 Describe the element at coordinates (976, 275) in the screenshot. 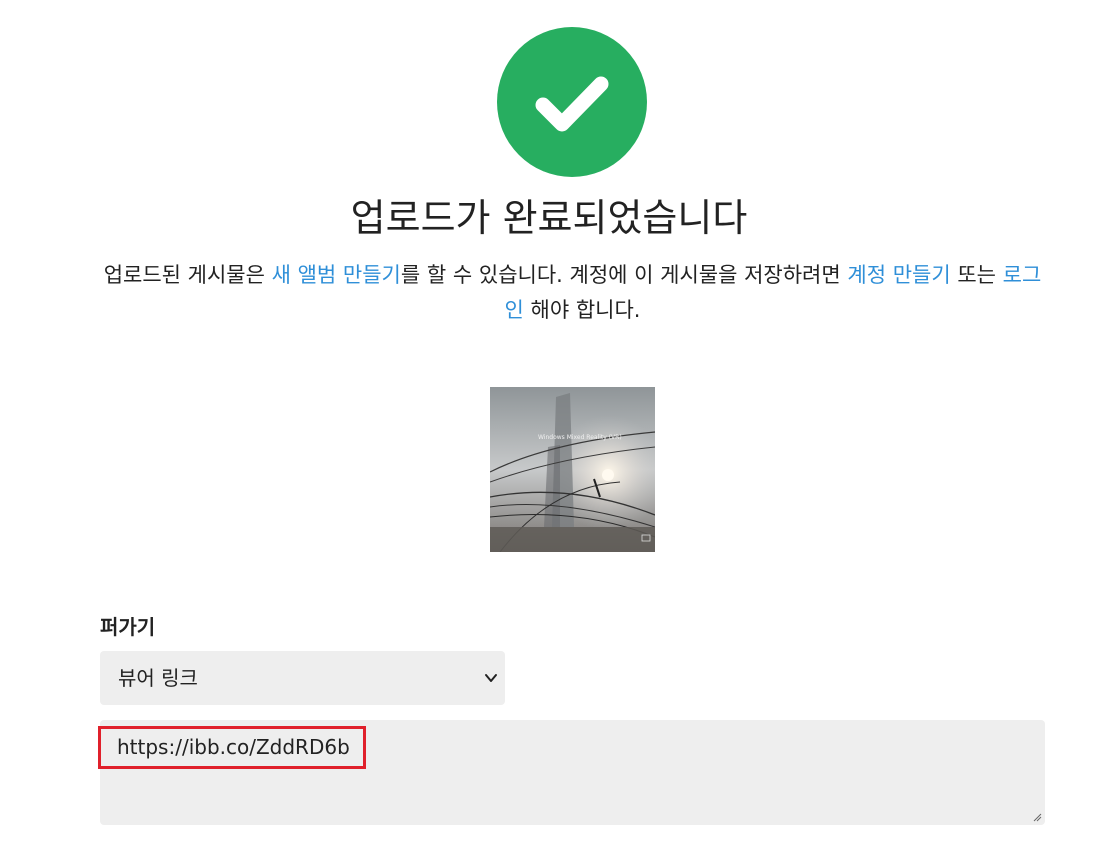

I see `description-text: 또는` at that location.